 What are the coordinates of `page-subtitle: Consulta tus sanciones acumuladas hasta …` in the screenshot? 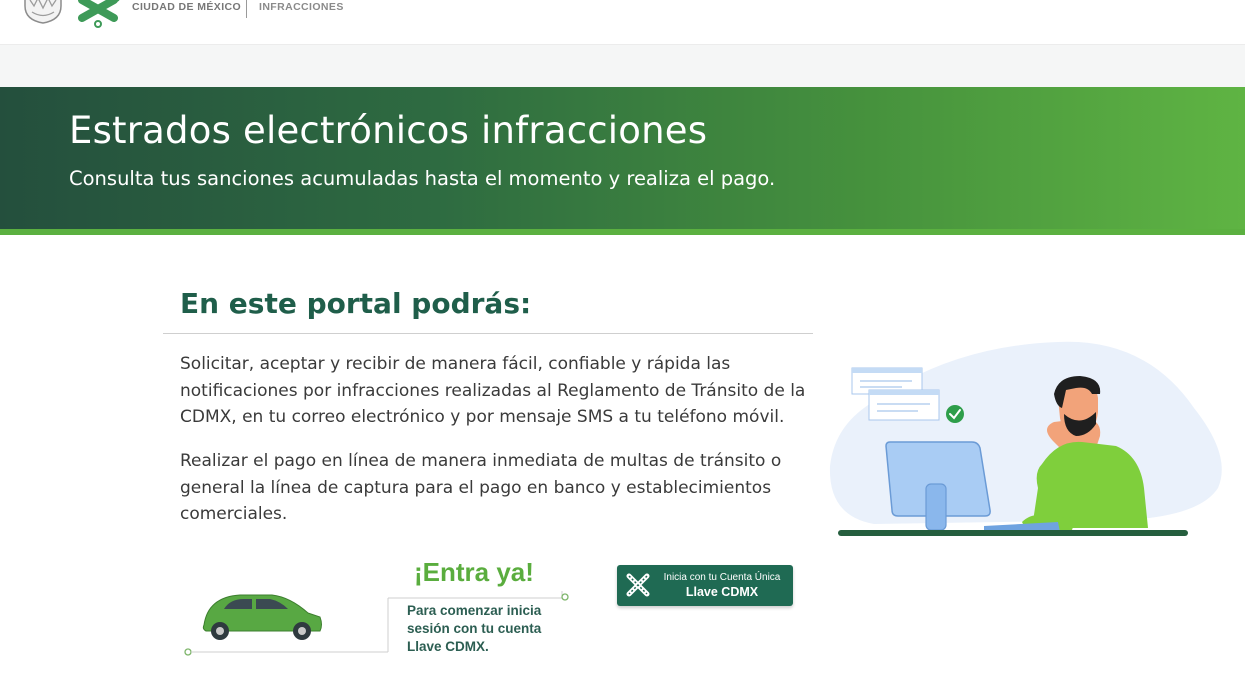 It's located at (422, 178).